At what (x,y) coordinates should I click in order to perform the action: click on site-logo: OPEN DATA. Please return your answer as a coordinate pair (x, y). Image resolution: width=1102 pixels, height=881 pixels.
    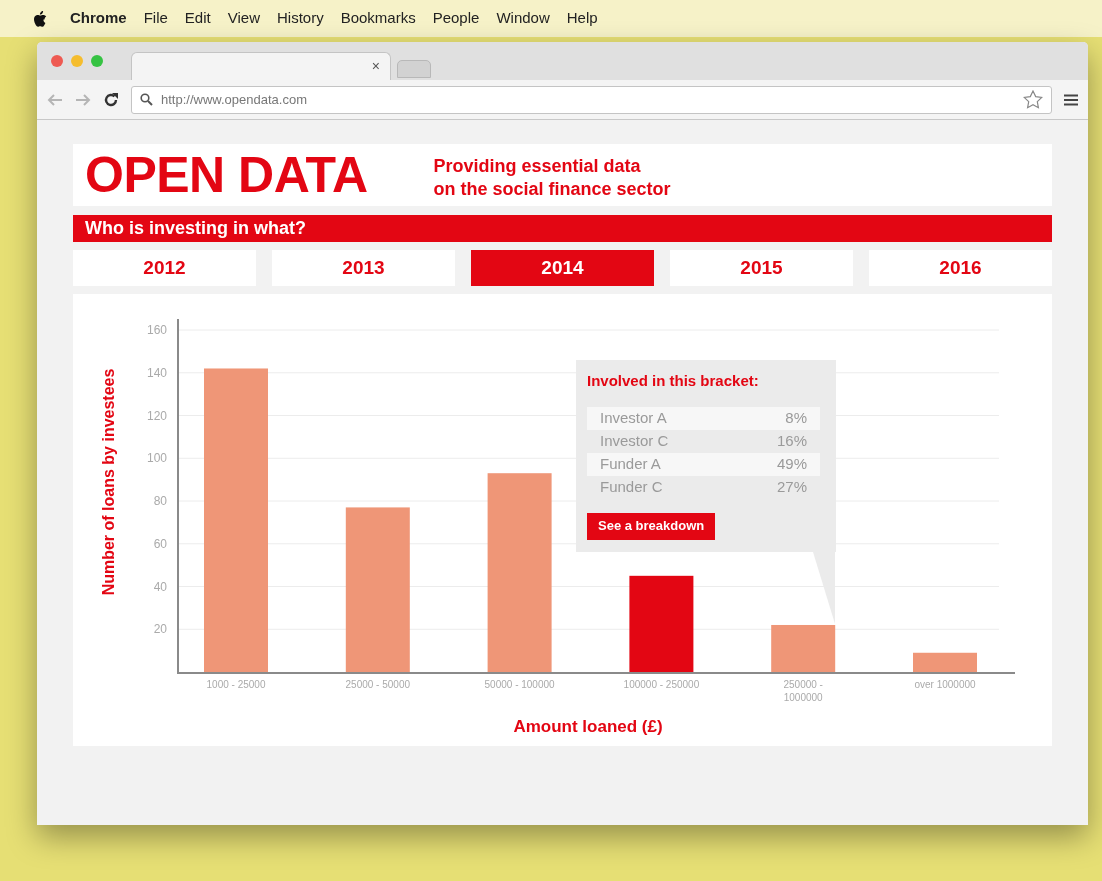
    Looking at the image, I should click on (226, 175).